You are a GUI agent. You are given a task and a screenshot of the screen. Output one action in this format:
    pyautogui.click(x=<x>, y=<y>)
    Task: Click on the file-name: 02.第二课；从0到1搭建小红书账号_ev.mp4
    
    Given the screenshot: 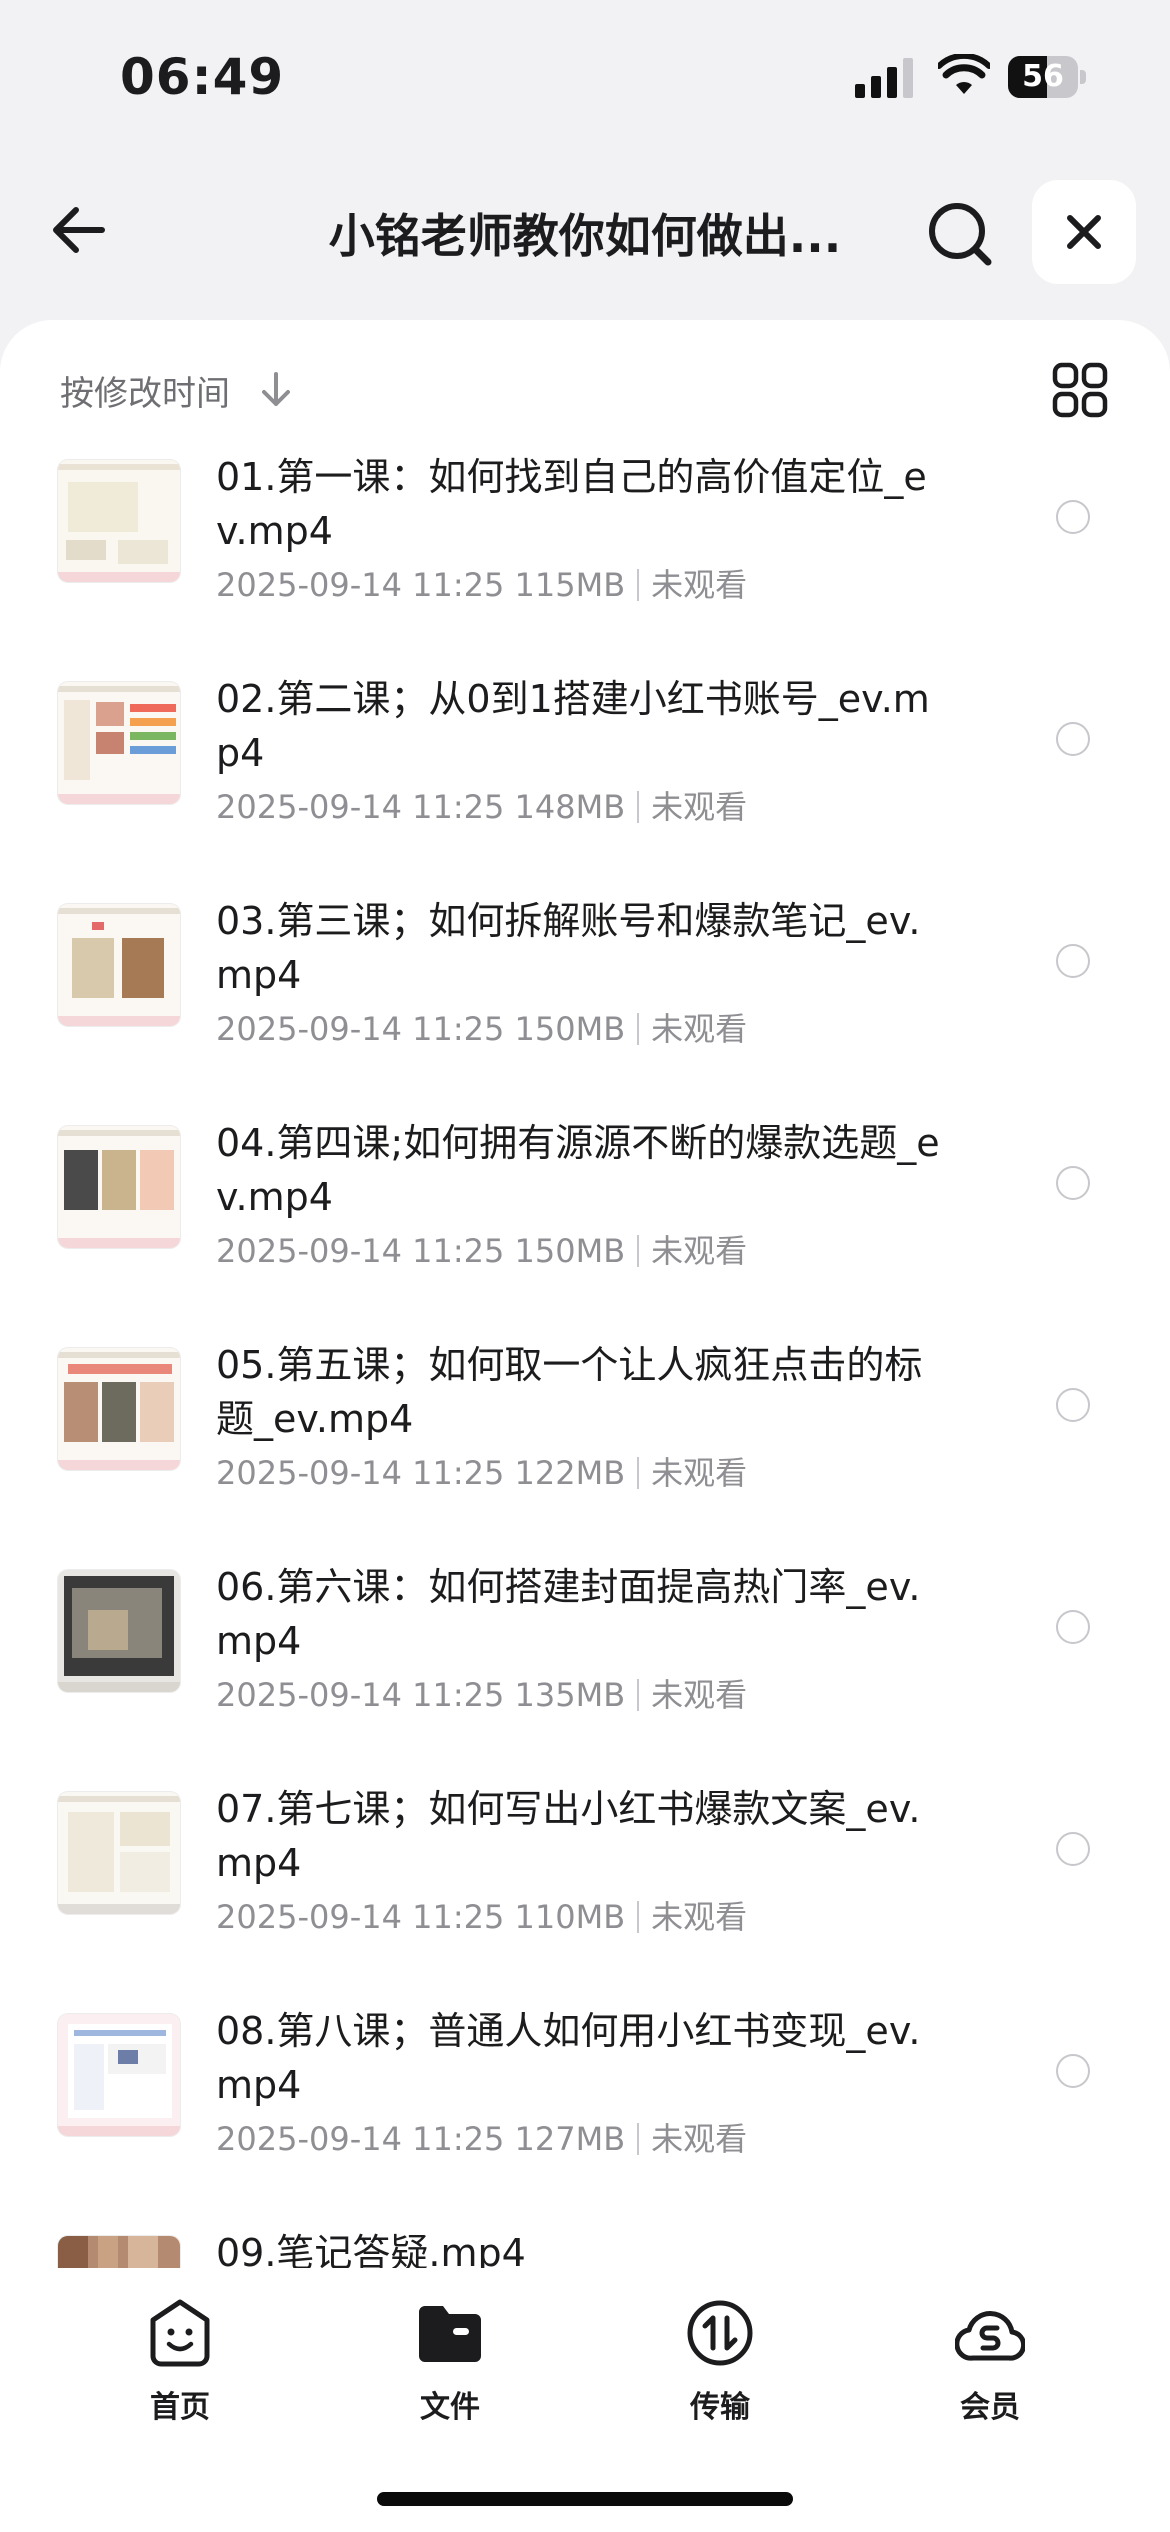 What is the action you would take?
    pyautogui.click(x=573, y=726)
    